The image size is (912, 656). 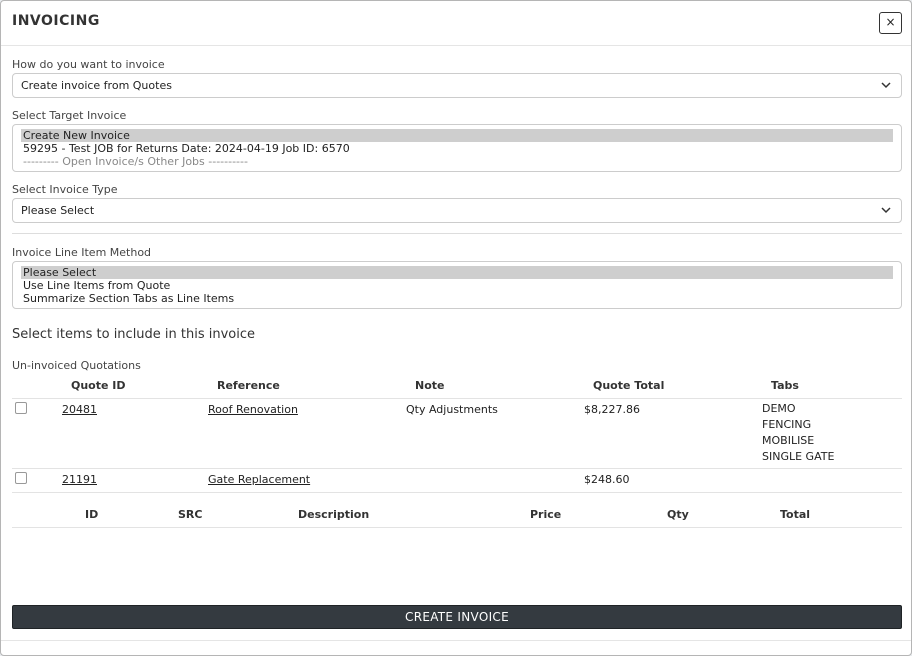 I want to click on quote-id-header: Quote ID, so click(x=98, y=385).